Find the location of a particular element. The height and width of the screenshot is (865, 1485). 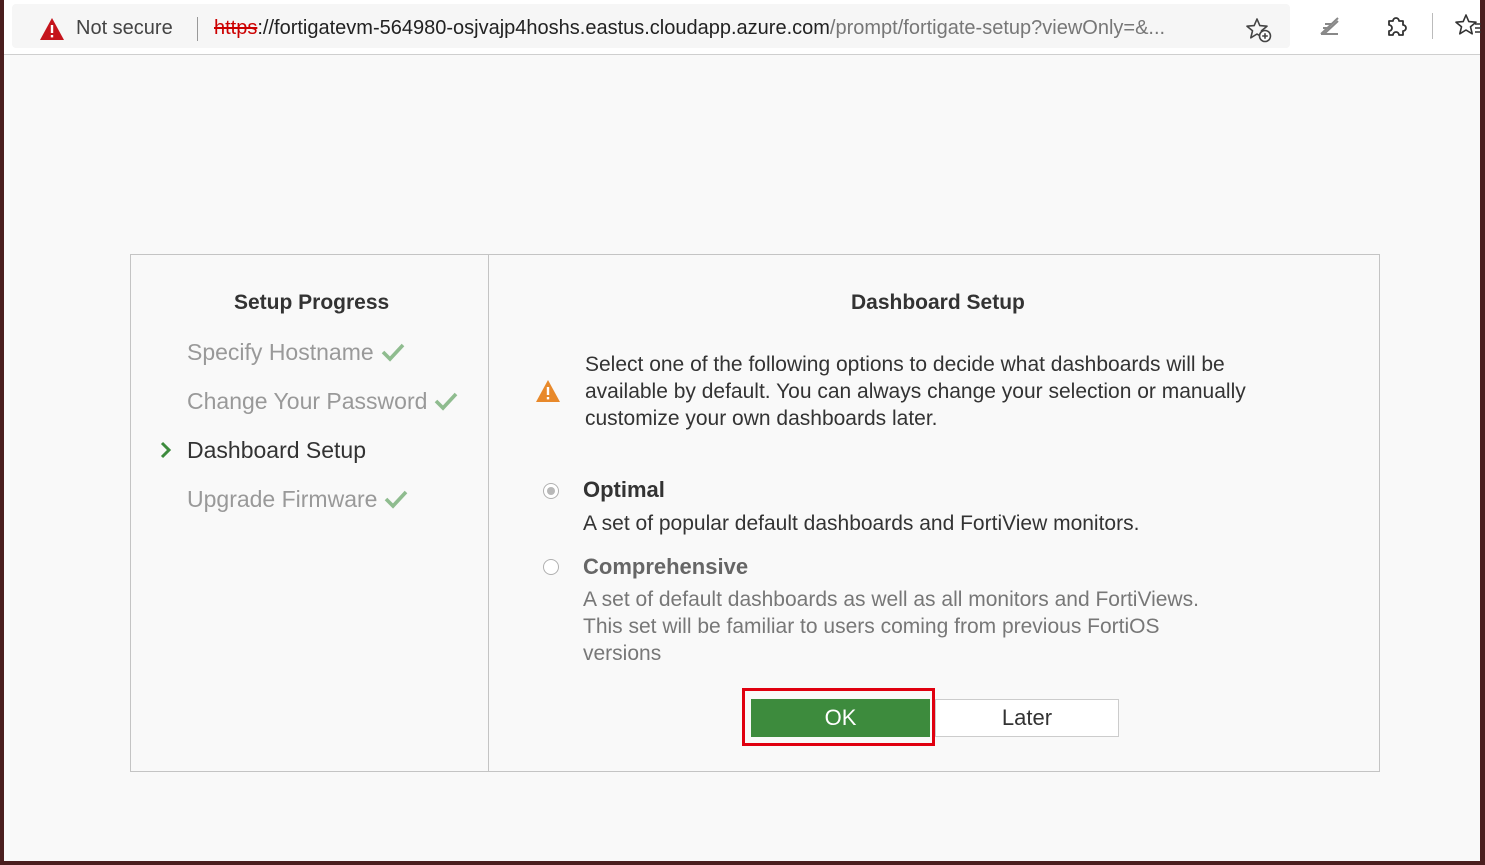

ok-button: OK is located at coordinates (840, 718).